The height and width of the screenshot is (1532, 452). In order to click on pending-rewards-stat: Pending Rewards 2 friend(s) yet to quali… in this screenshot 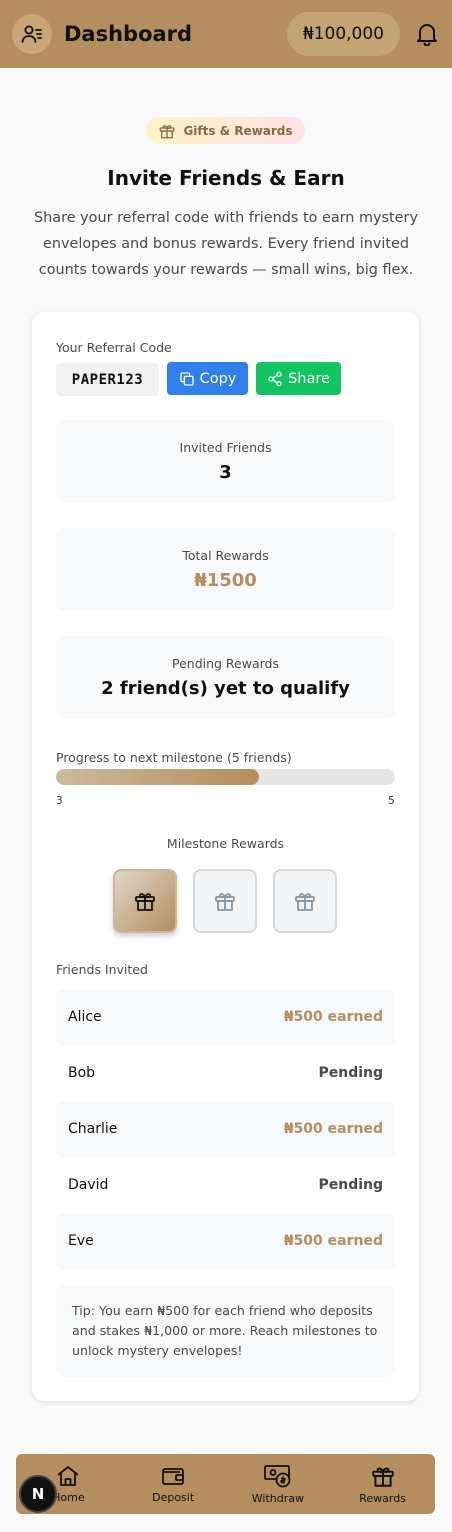, I will do `click(225, 677)`.